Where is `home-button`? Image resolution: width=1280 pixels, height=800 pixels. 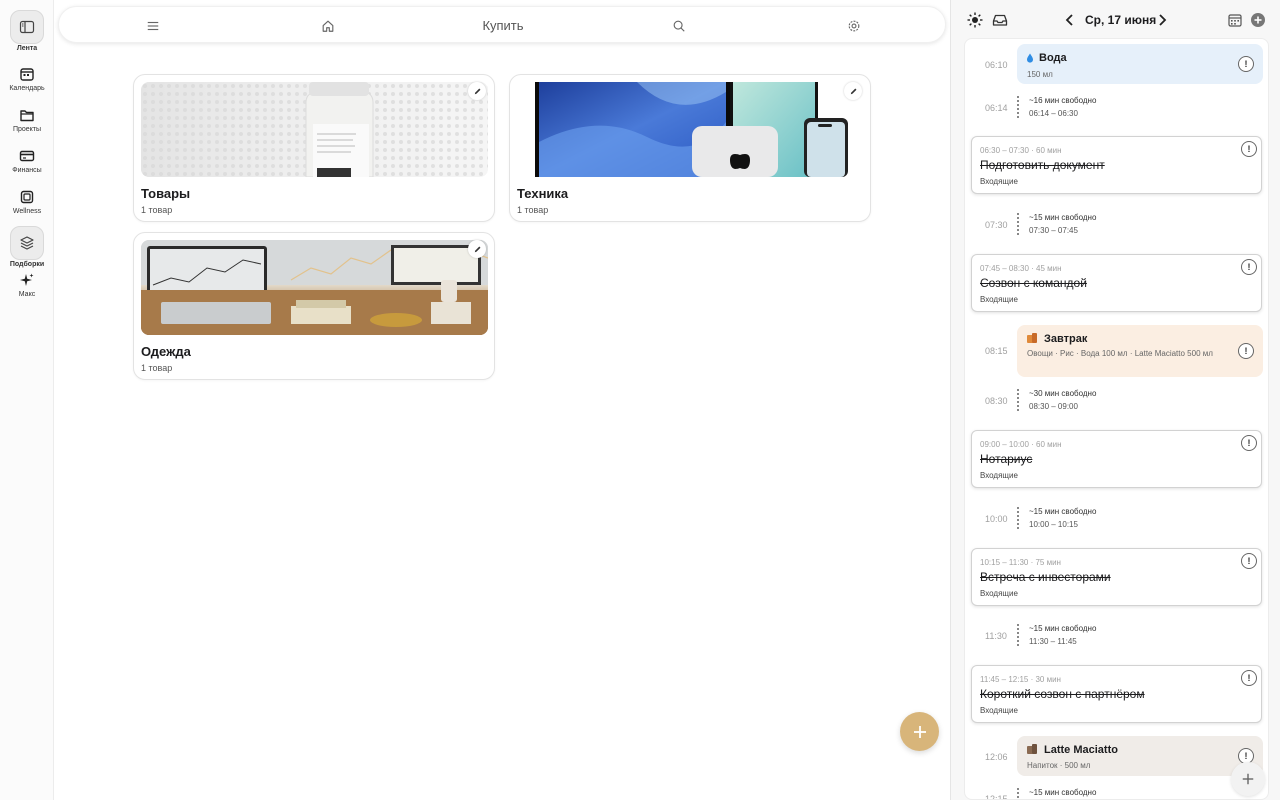 home-button is located at coordinates (328, 25).